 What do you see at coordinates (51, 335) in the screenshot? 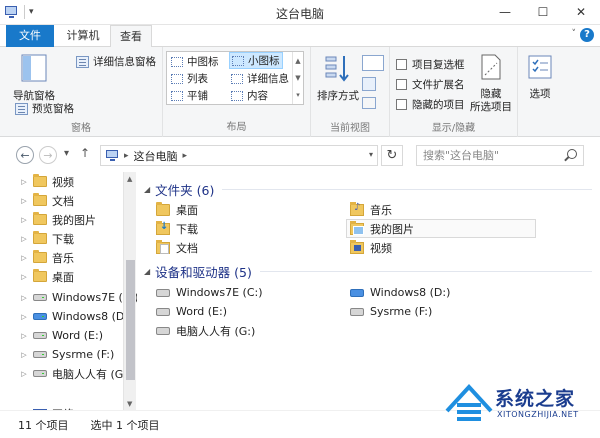
I see `nav-item: ▷ Word (E:)` at bounding box center [51, 335].